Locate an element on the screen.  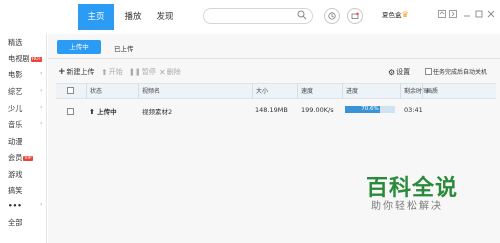
gear-icon: ⚙ is located at coordinates (392, 72).